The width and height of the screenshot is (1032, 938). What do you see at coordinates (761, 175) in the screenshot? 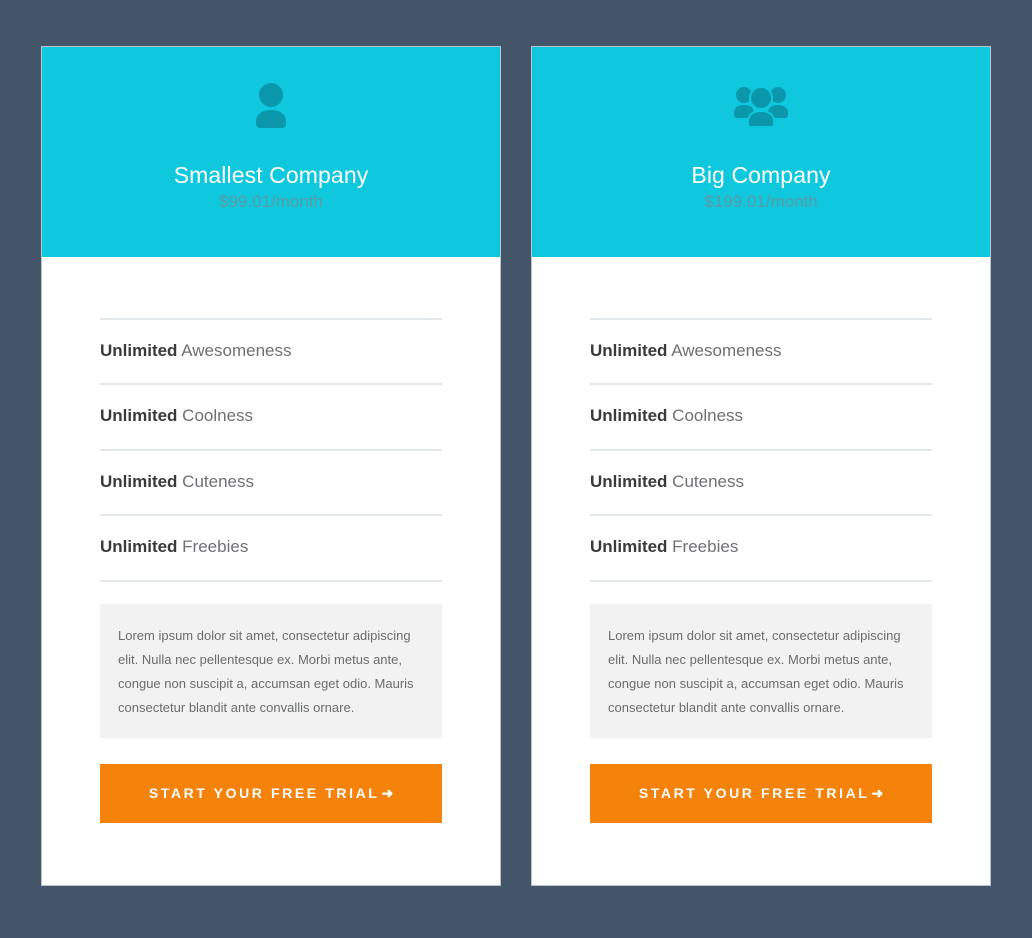
I see `plan-name: Big Company` at bounding box center [761, 175].